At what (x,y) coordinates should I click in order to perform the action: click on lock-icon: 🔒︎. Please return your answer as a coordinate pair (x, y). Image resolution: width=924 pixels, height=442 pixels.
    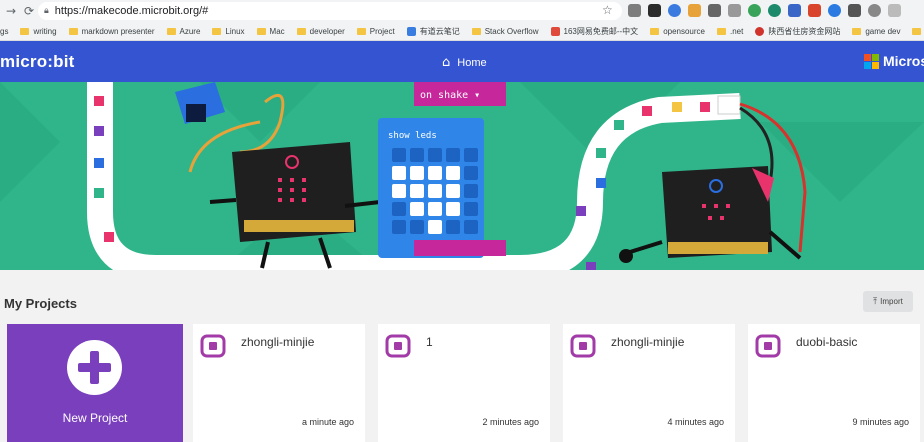
    Looking at the image, I should click on (46, 11).